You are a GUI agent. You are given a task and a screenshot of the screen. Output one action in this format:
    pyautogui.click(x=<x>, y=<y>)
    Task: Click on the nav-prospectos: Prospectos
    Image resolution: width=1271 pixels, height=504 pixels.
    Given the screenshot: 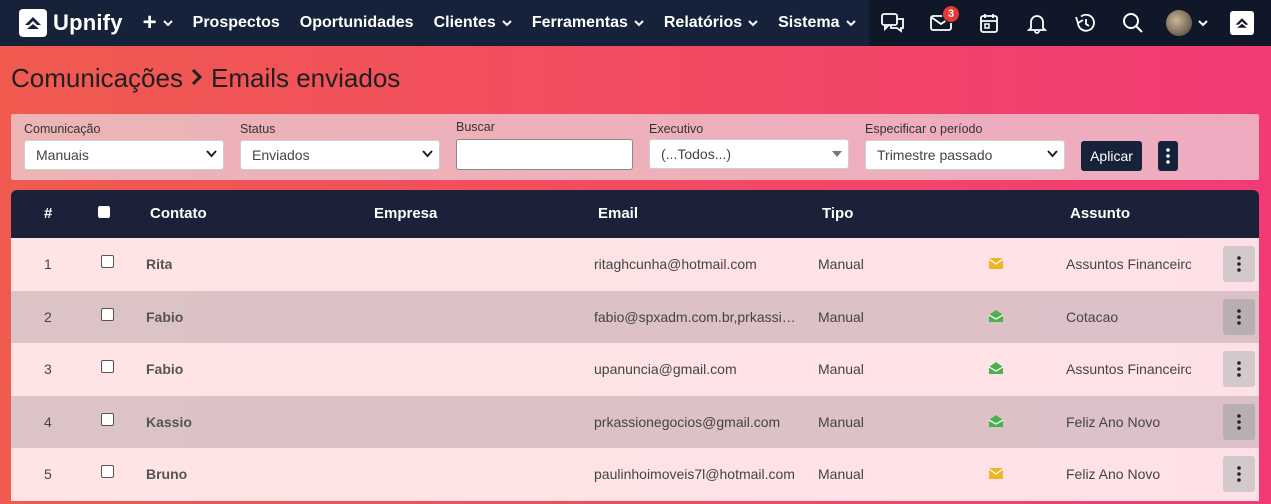 What is the action you would take?
    pyautogui.click(x=236, y=23)
    